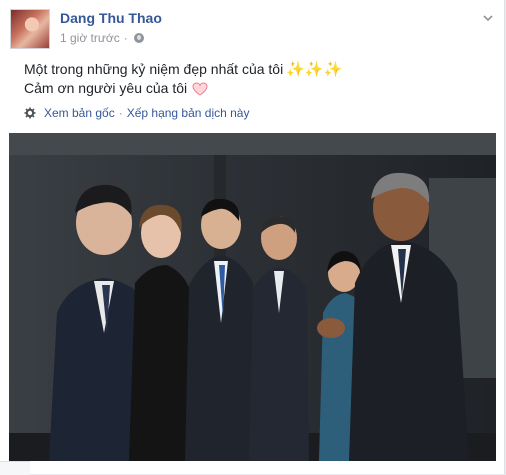  I want to click on post-meta: 1 giờ trước ·, so click(102, 38).